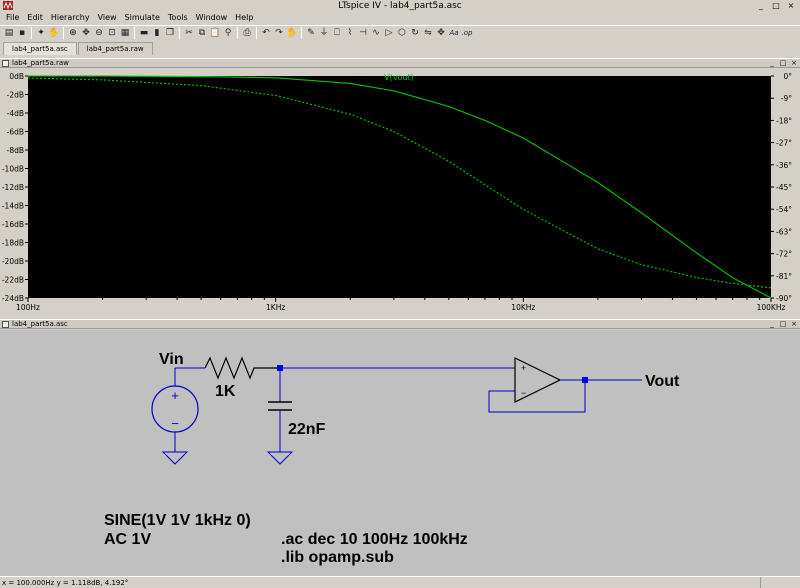  Describe the element at coordinates (337, 557) in the screenshot. I see `lib-directive: .lib opamp.sub` at that location.